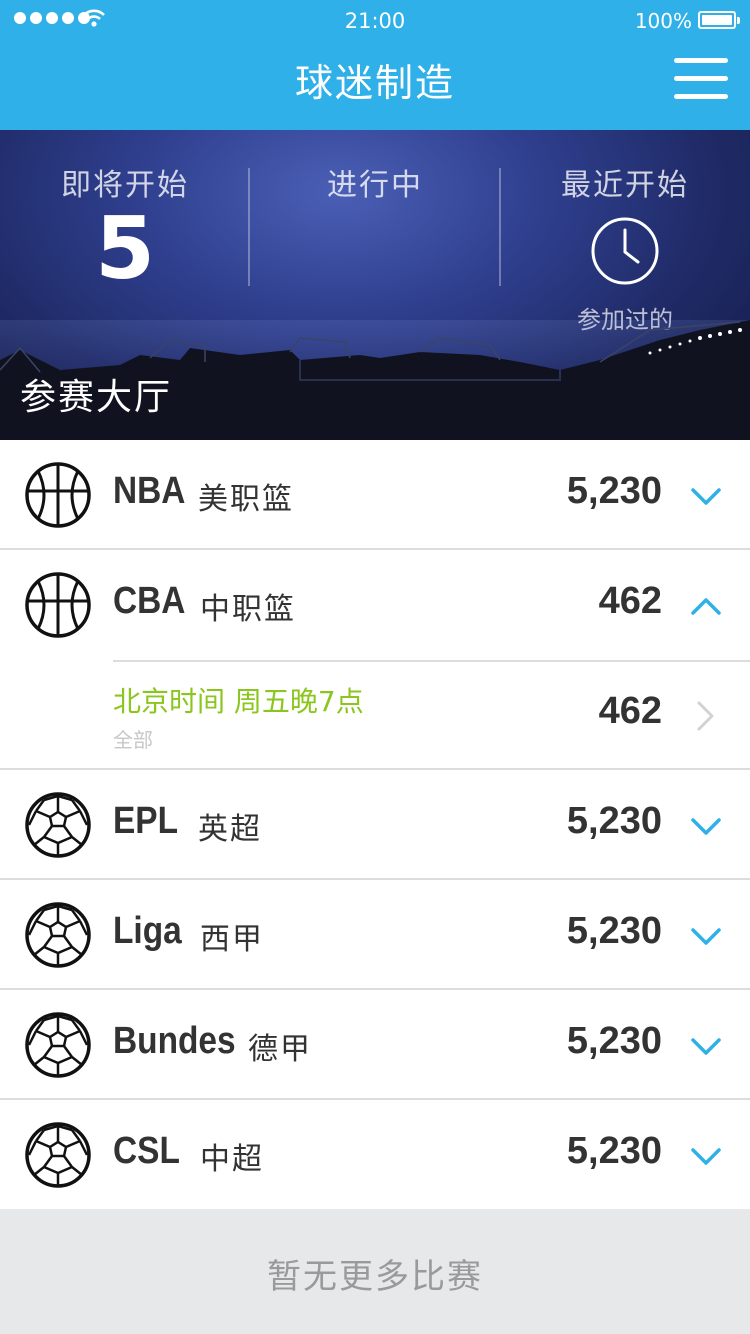 The width and height of the screenshot is (750, 1334). What do you see at coordinates (375, 20) in the screenshot?
I see `status-bar: 21:00 100%` at bounding box center [375, 20].